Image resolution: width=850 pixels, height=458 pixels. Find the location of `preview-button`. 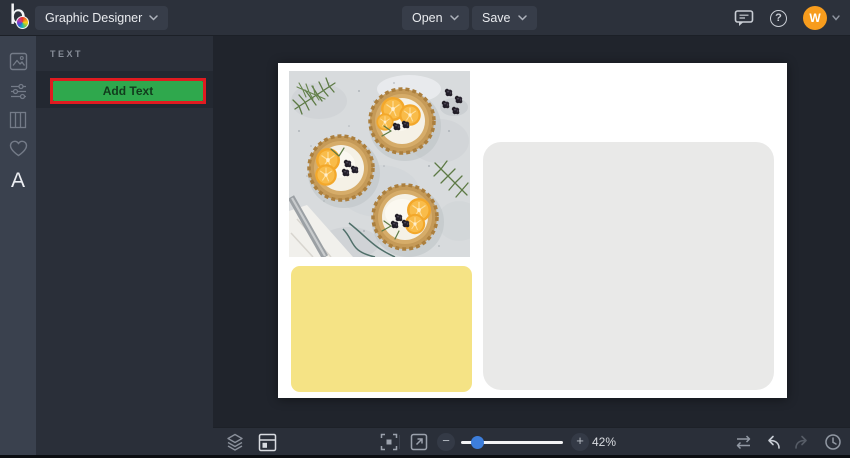

preview-button is located at coordinates (419, 442).